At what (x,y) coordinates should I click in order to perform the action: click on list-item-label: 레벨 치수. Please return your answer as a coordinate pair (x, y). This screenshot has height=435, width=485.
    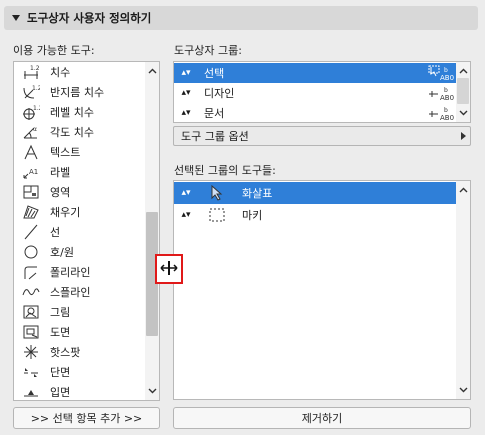
    Looking at the image, I should click on (72, 112).